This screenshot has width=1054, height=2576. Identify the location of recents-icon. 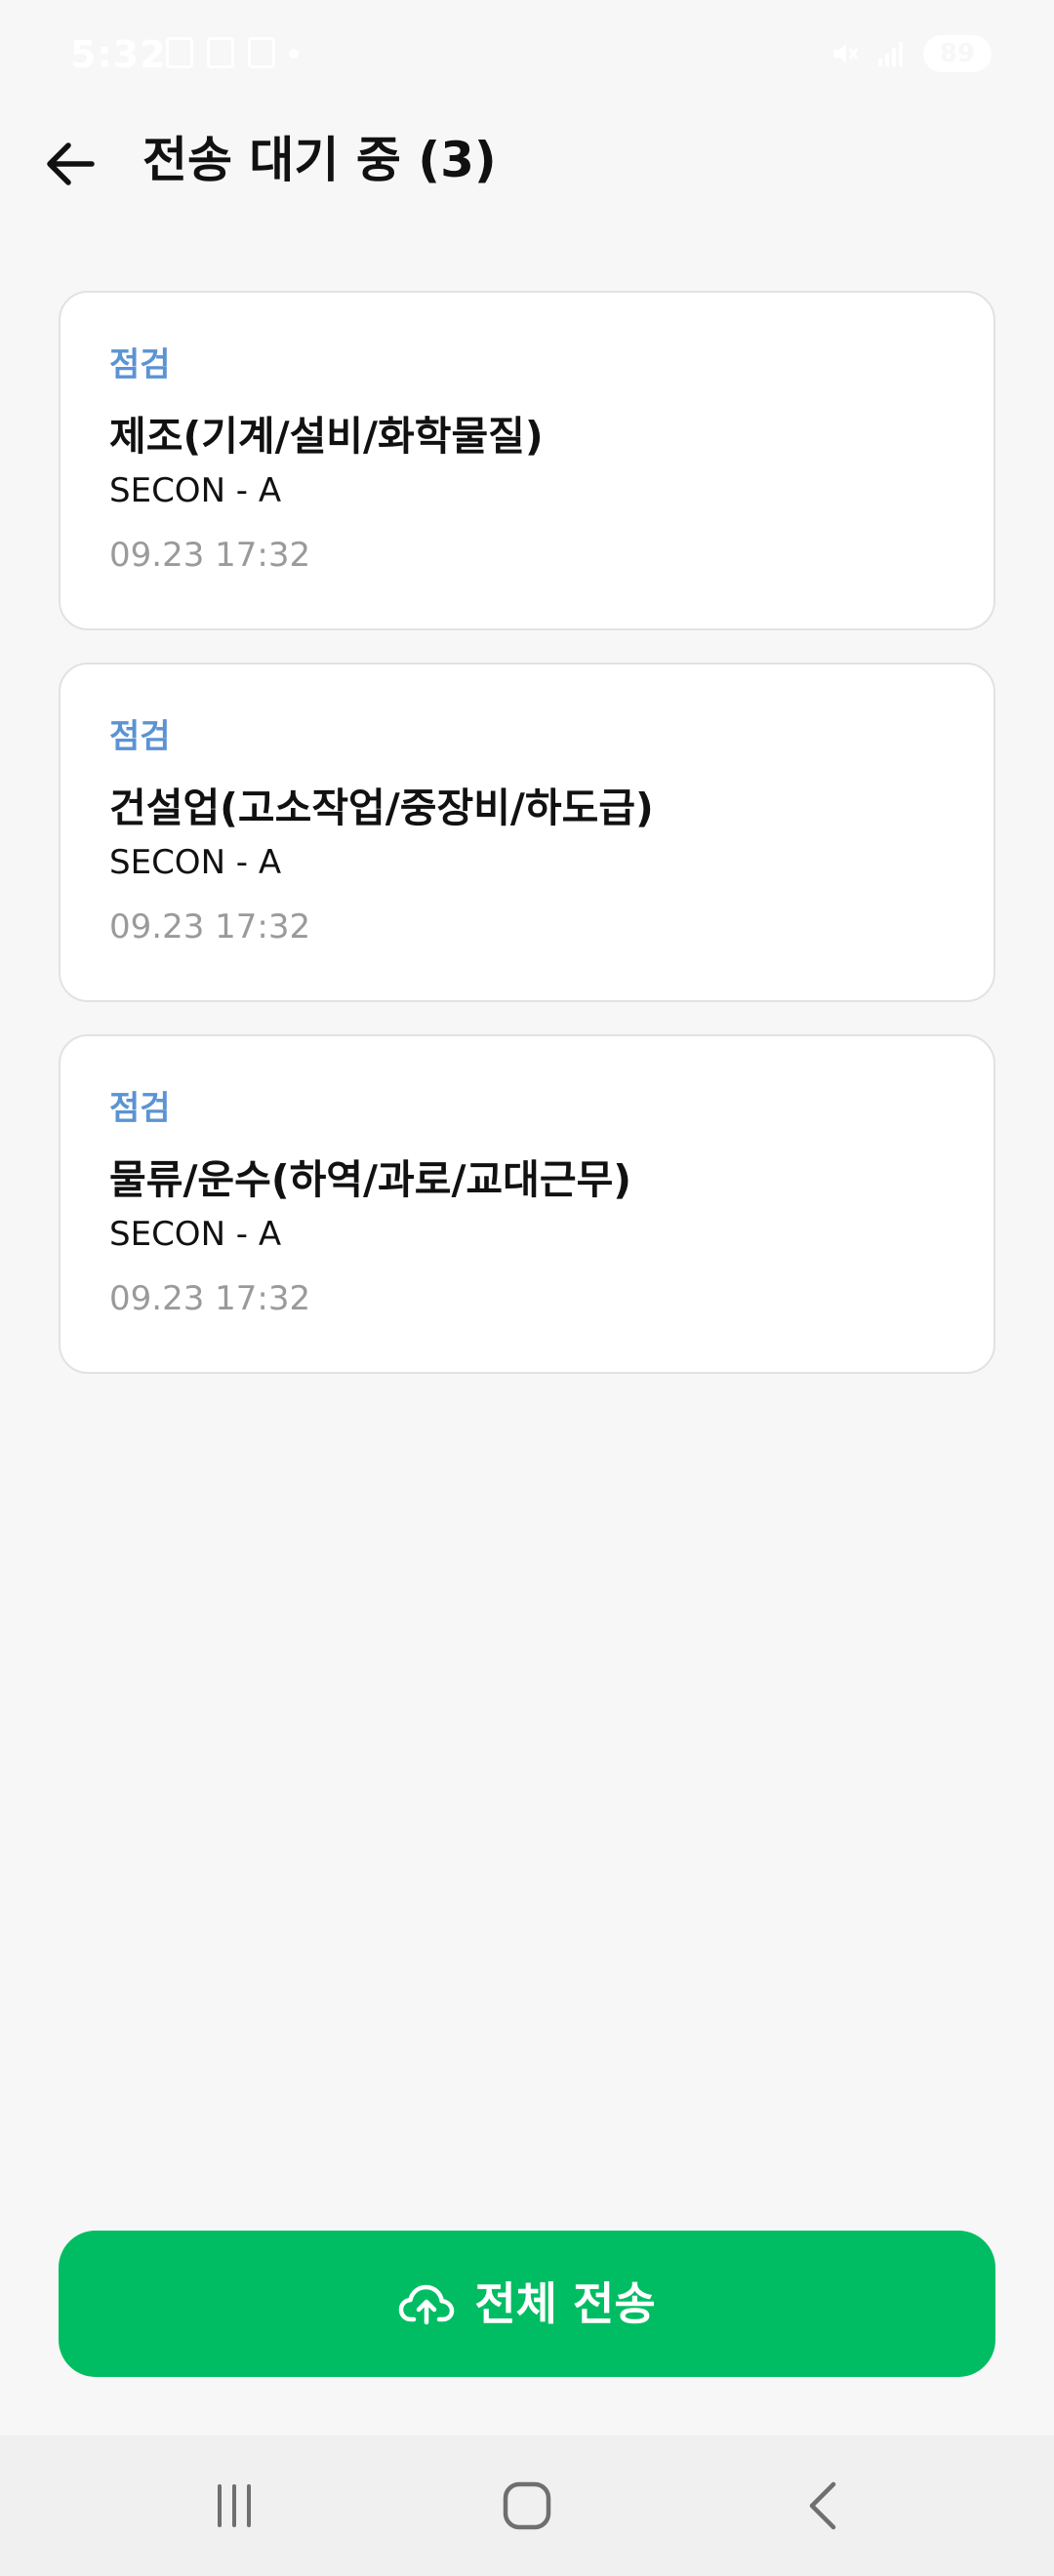
(234, 2505).